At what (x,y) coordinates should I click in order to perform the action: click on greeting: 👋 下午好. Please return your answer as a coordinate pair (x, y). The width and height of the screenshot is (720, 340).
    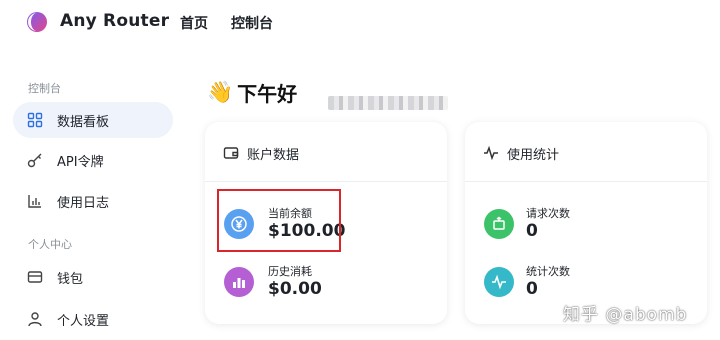
    Looking at the image, I should click on (252, 92).